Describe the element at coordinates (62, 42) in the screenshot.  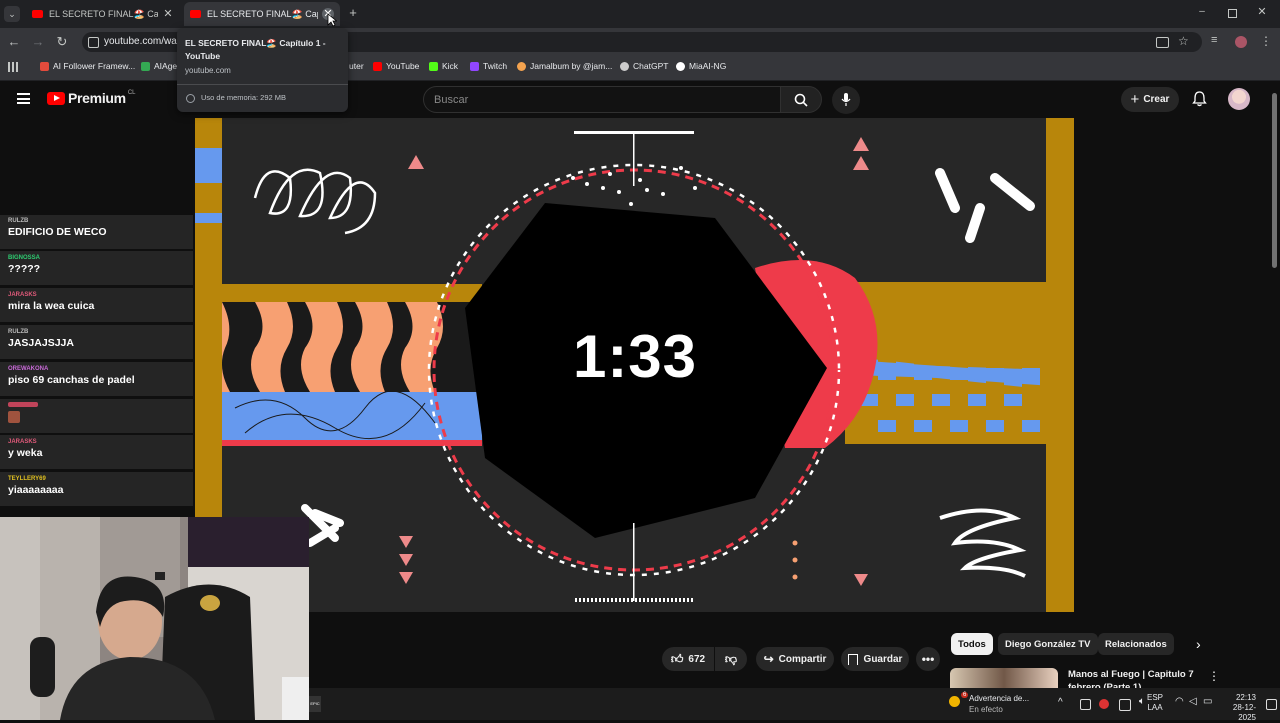
I see `reload-icon: ↻` at that location.